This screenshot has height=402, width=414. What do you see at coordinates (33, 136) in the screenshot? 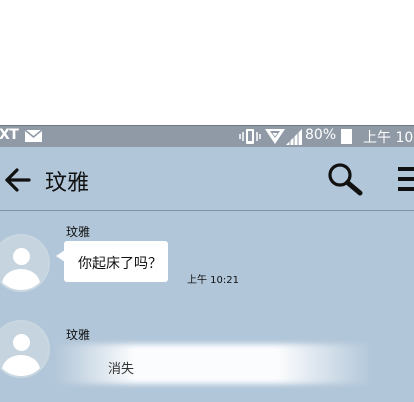
I see `mail-icon` at bounding box center [33, 136].